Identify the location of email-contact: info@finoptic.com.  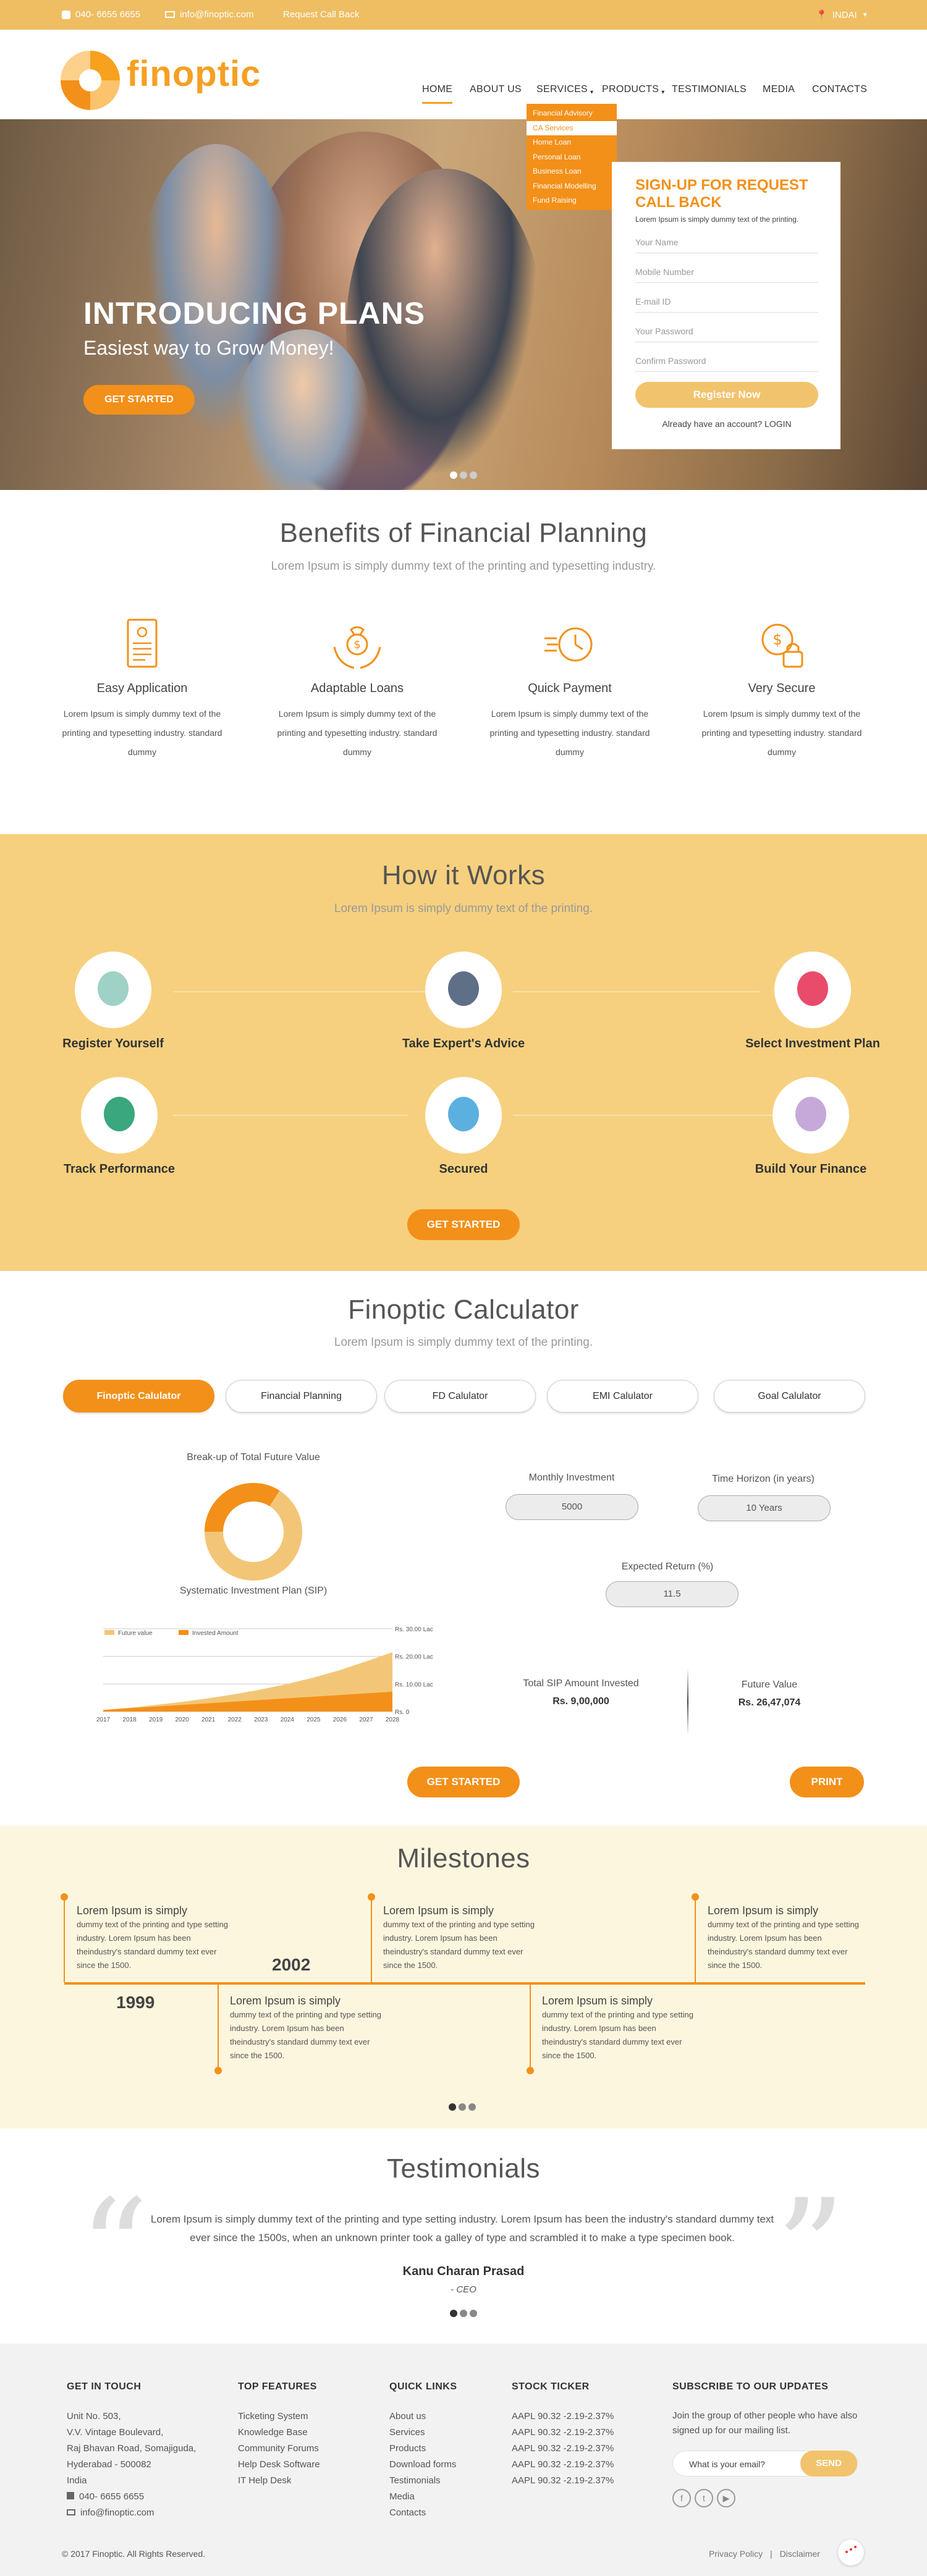
(209, 14).